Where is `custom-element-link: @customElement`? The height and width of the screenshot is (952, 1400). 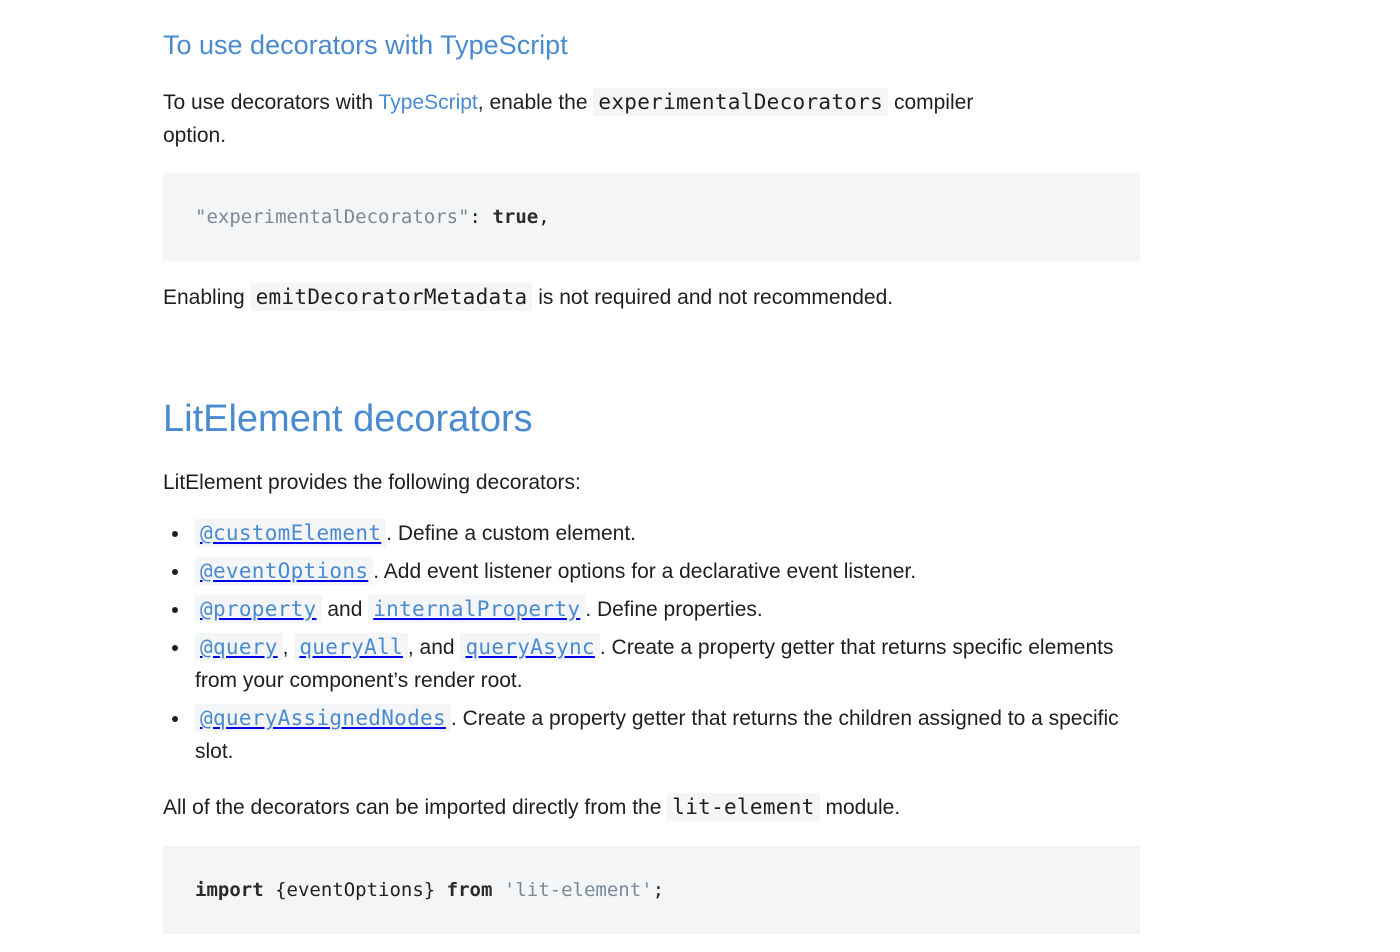 custom-element-link: @customElement is located at coordinates (291, 533).